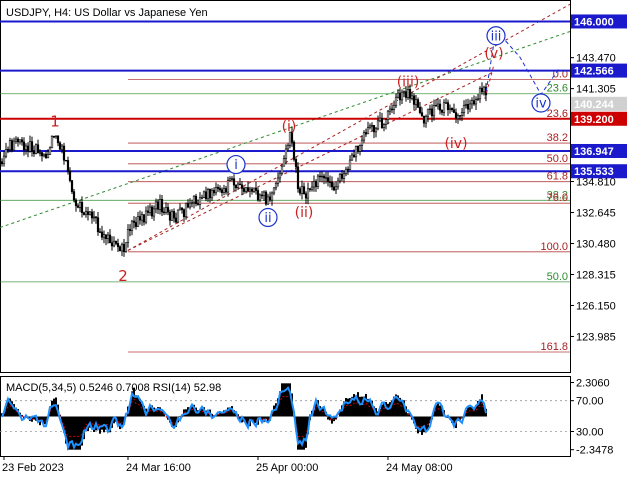  I want to click on fib-level-label: 50.0, so click(557, 277).